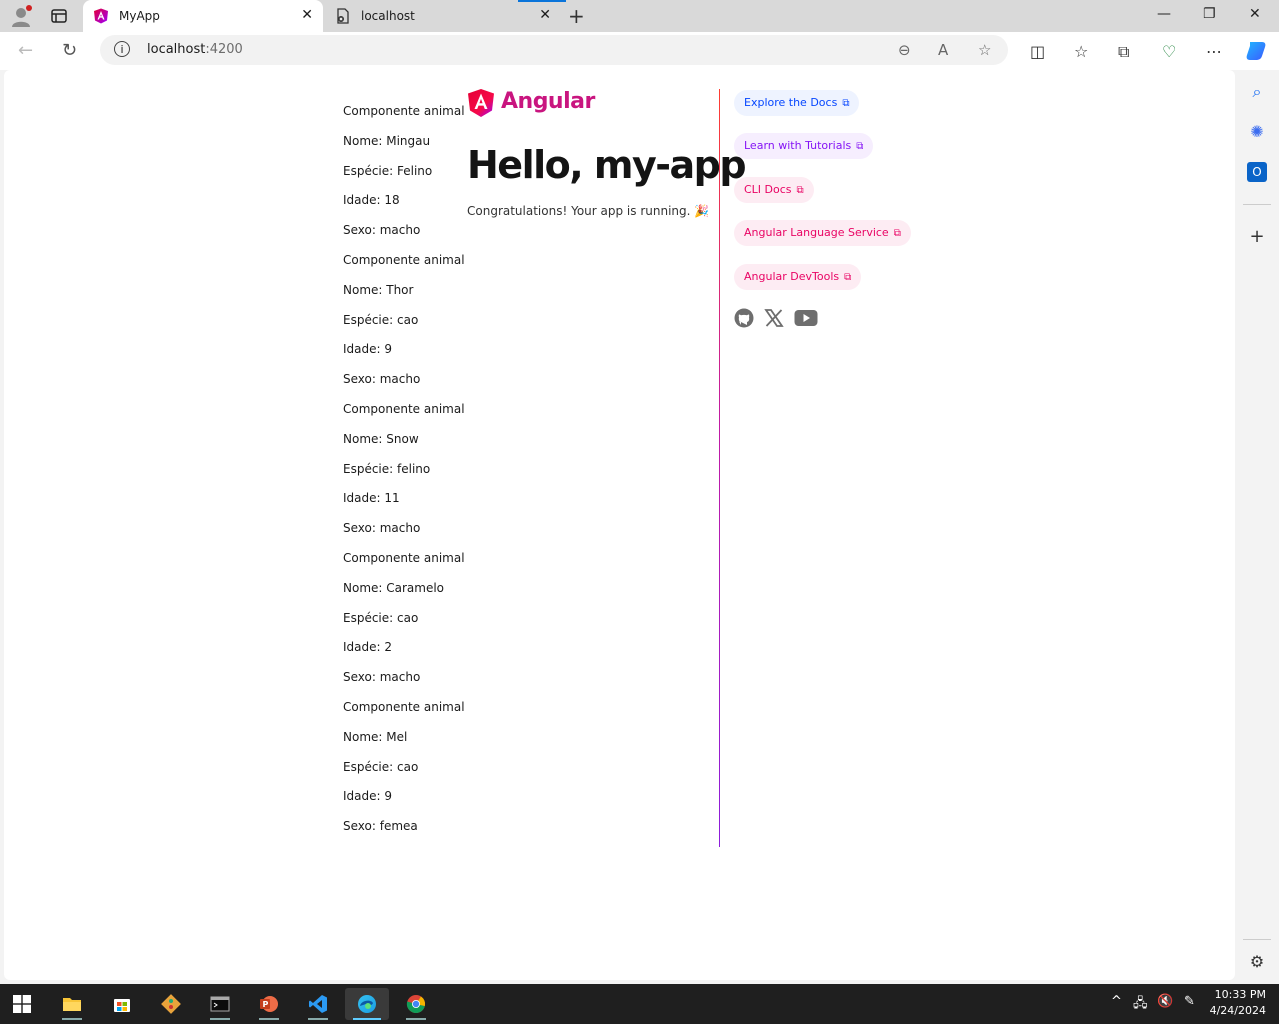  What do you see at coordinates (1169, 51) in the screenshot?
I see `browser-essentials-icon: ♡` at bounding box center [1169, 51].